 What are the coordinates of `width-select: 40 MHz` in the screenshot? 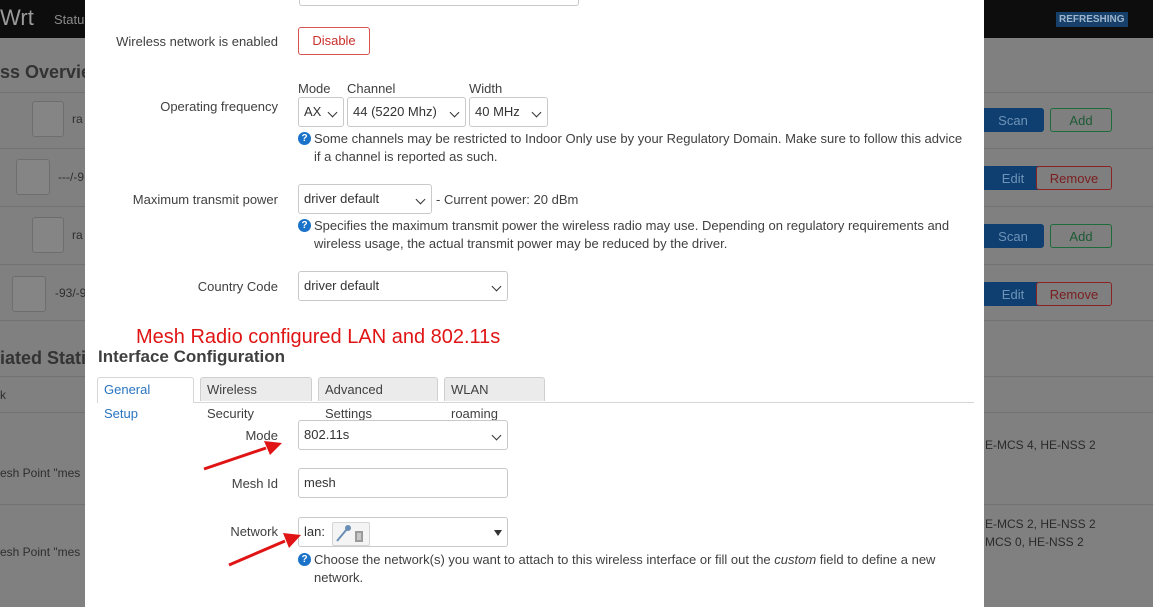 It's located at (508, 112).